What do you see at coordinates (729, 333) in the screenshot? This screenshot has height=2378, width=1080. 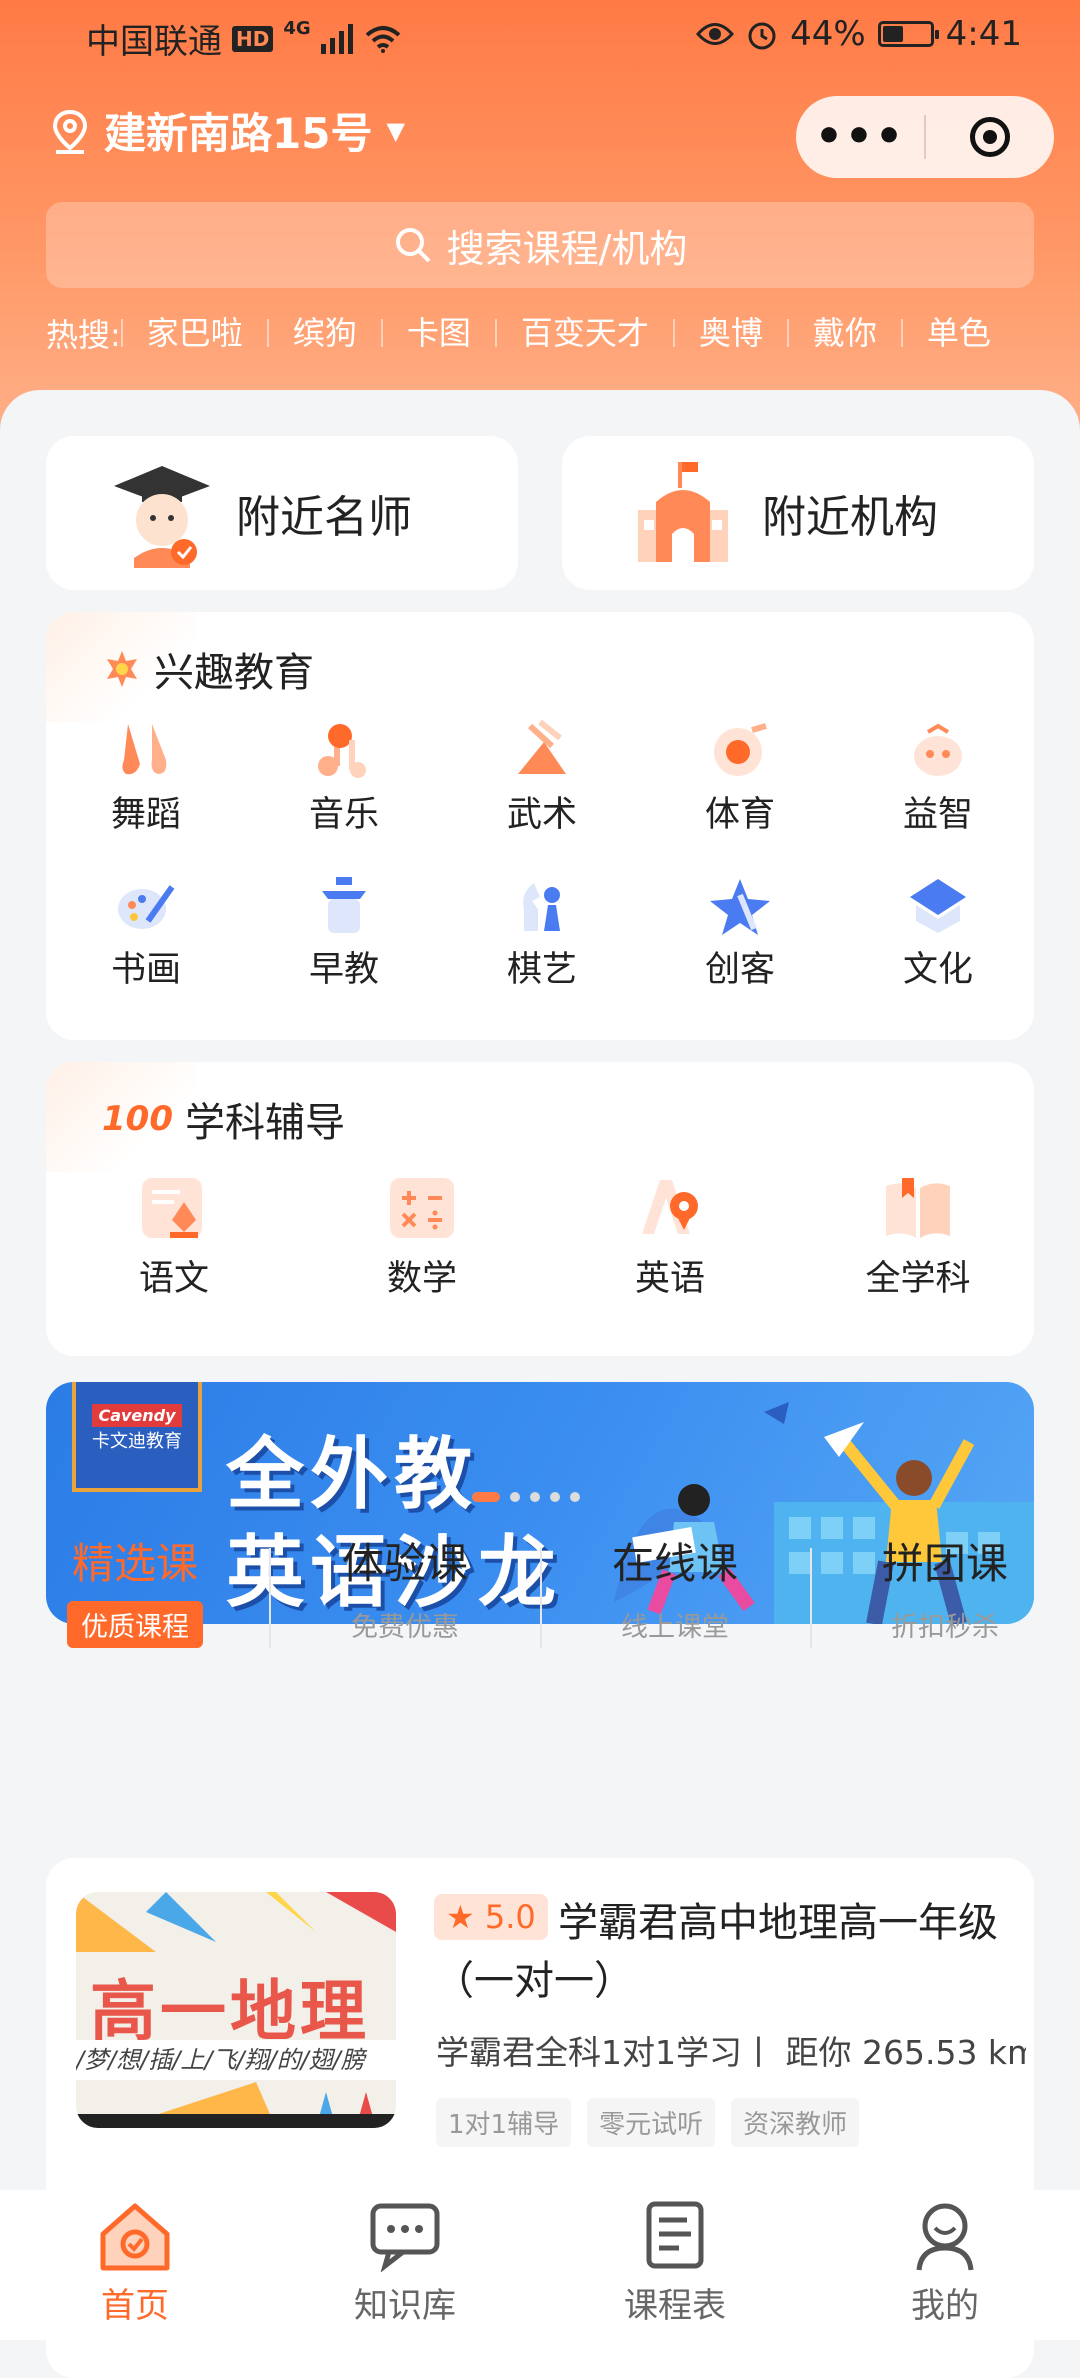 I see `hot-word: 奥博` at bounding box center [729, 333].